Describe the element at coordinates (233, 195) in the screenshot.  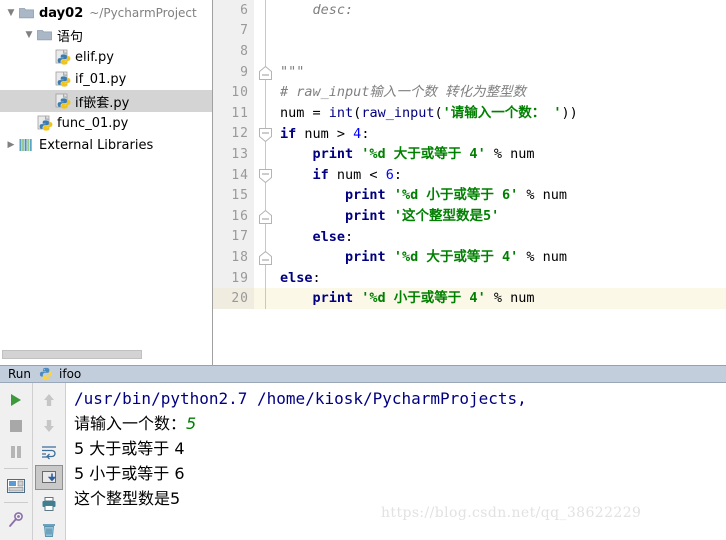
I see `line-number: 15` at that location.